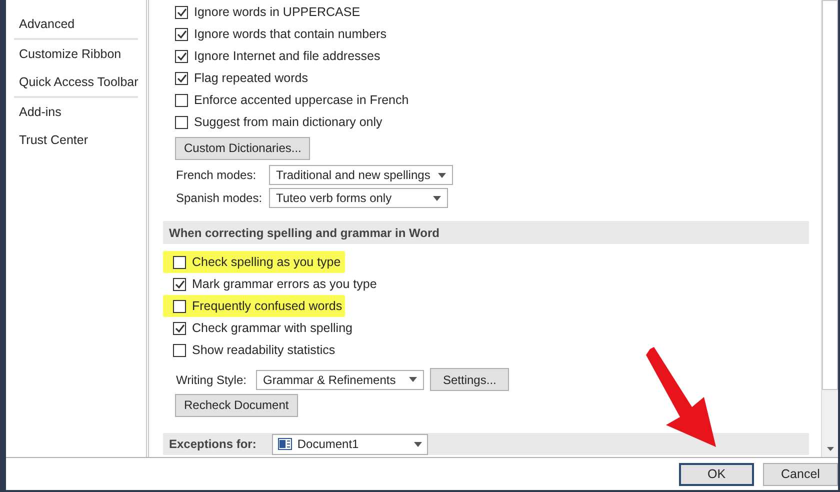  I want to click on mode-dropdown: Tuteo verb forms only, so click(358, 198).